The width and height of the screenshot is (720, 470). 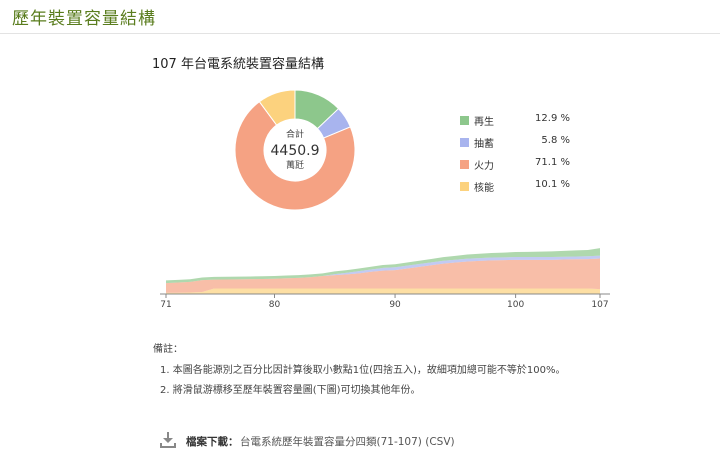 What do you see at coordinates (484, 188) in the screenshot?
I see `legend-label: 核能` at bounding box center [484, 188].